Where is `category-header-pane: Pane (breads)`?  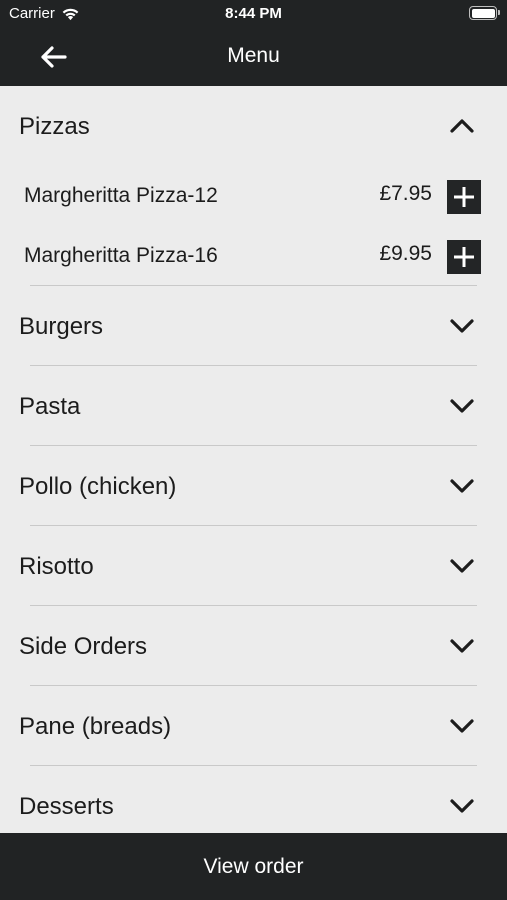 category-header-pane: Pane (breads) is located at coordinates (253, 726).